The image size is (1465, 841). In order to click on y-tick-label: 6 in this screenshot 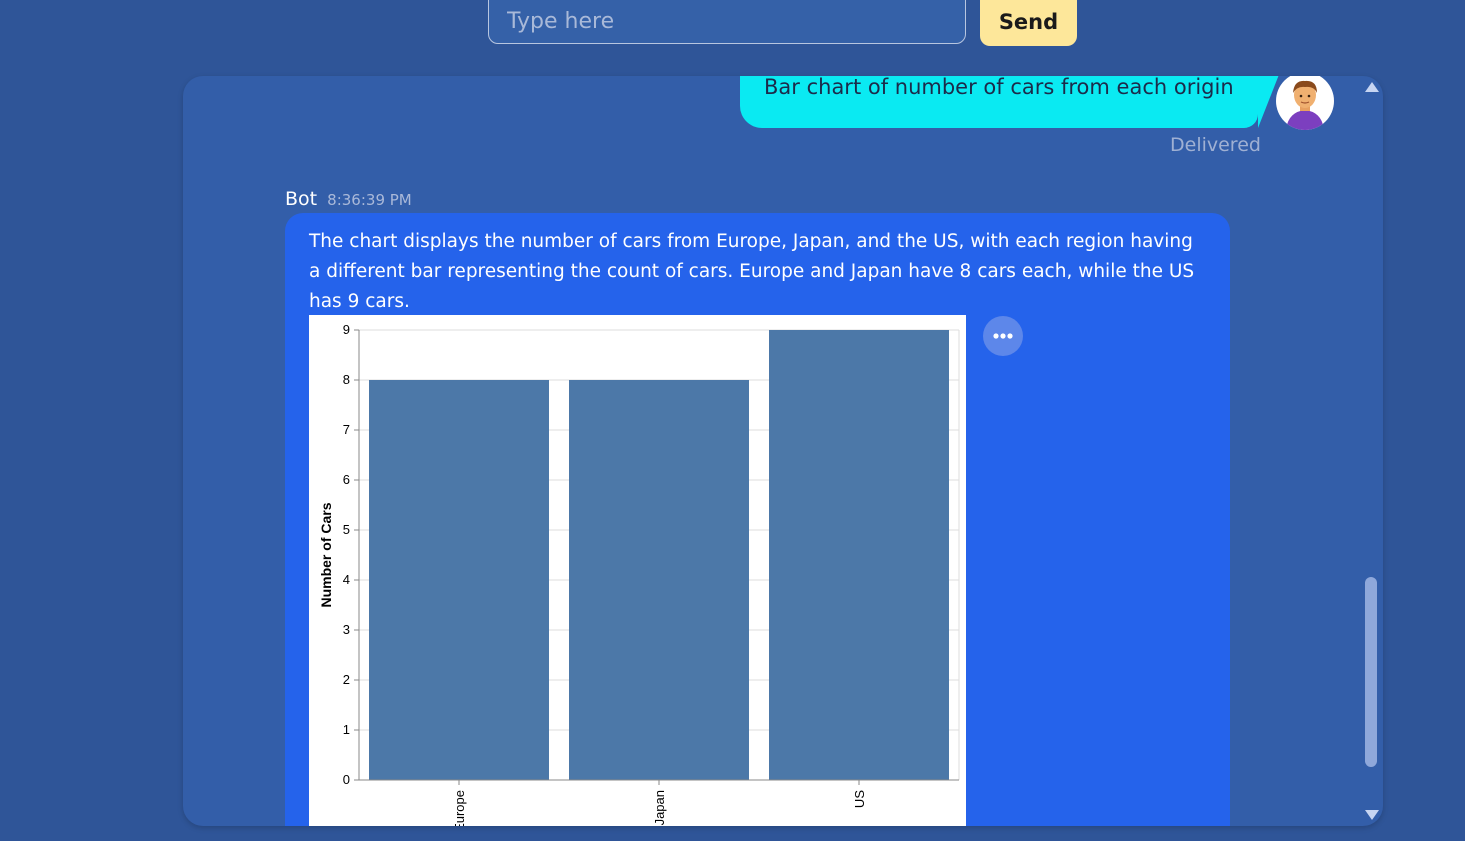, I will do `click(346, 479)`.